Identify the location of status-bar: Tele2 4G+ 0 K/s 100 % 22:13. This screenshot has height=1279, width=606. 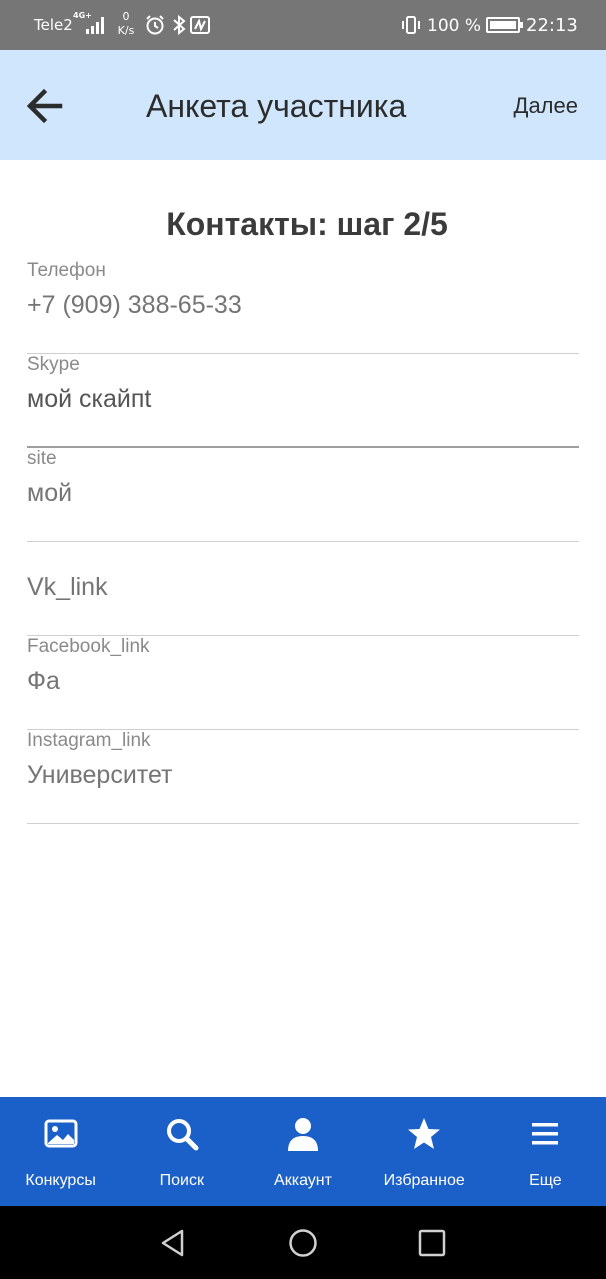
(303, 25).